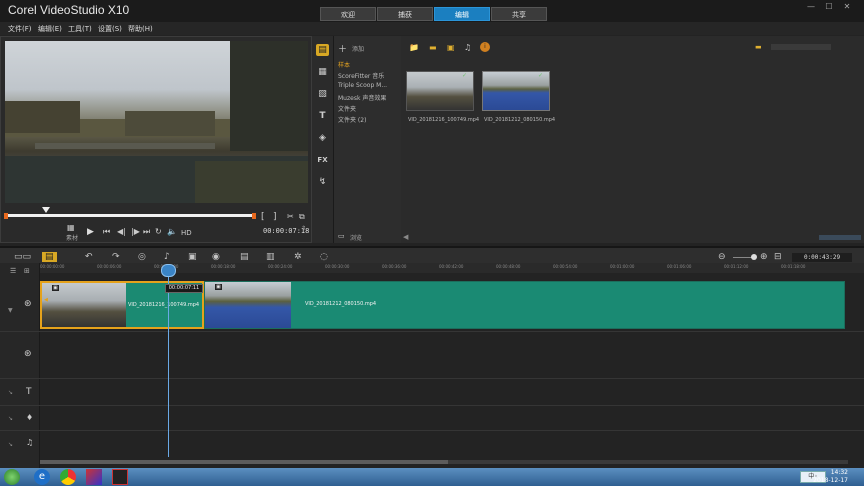 This screenshot has height=486, width=864. I want to click on skip-end-icon: ⏭, so click(146, 232).